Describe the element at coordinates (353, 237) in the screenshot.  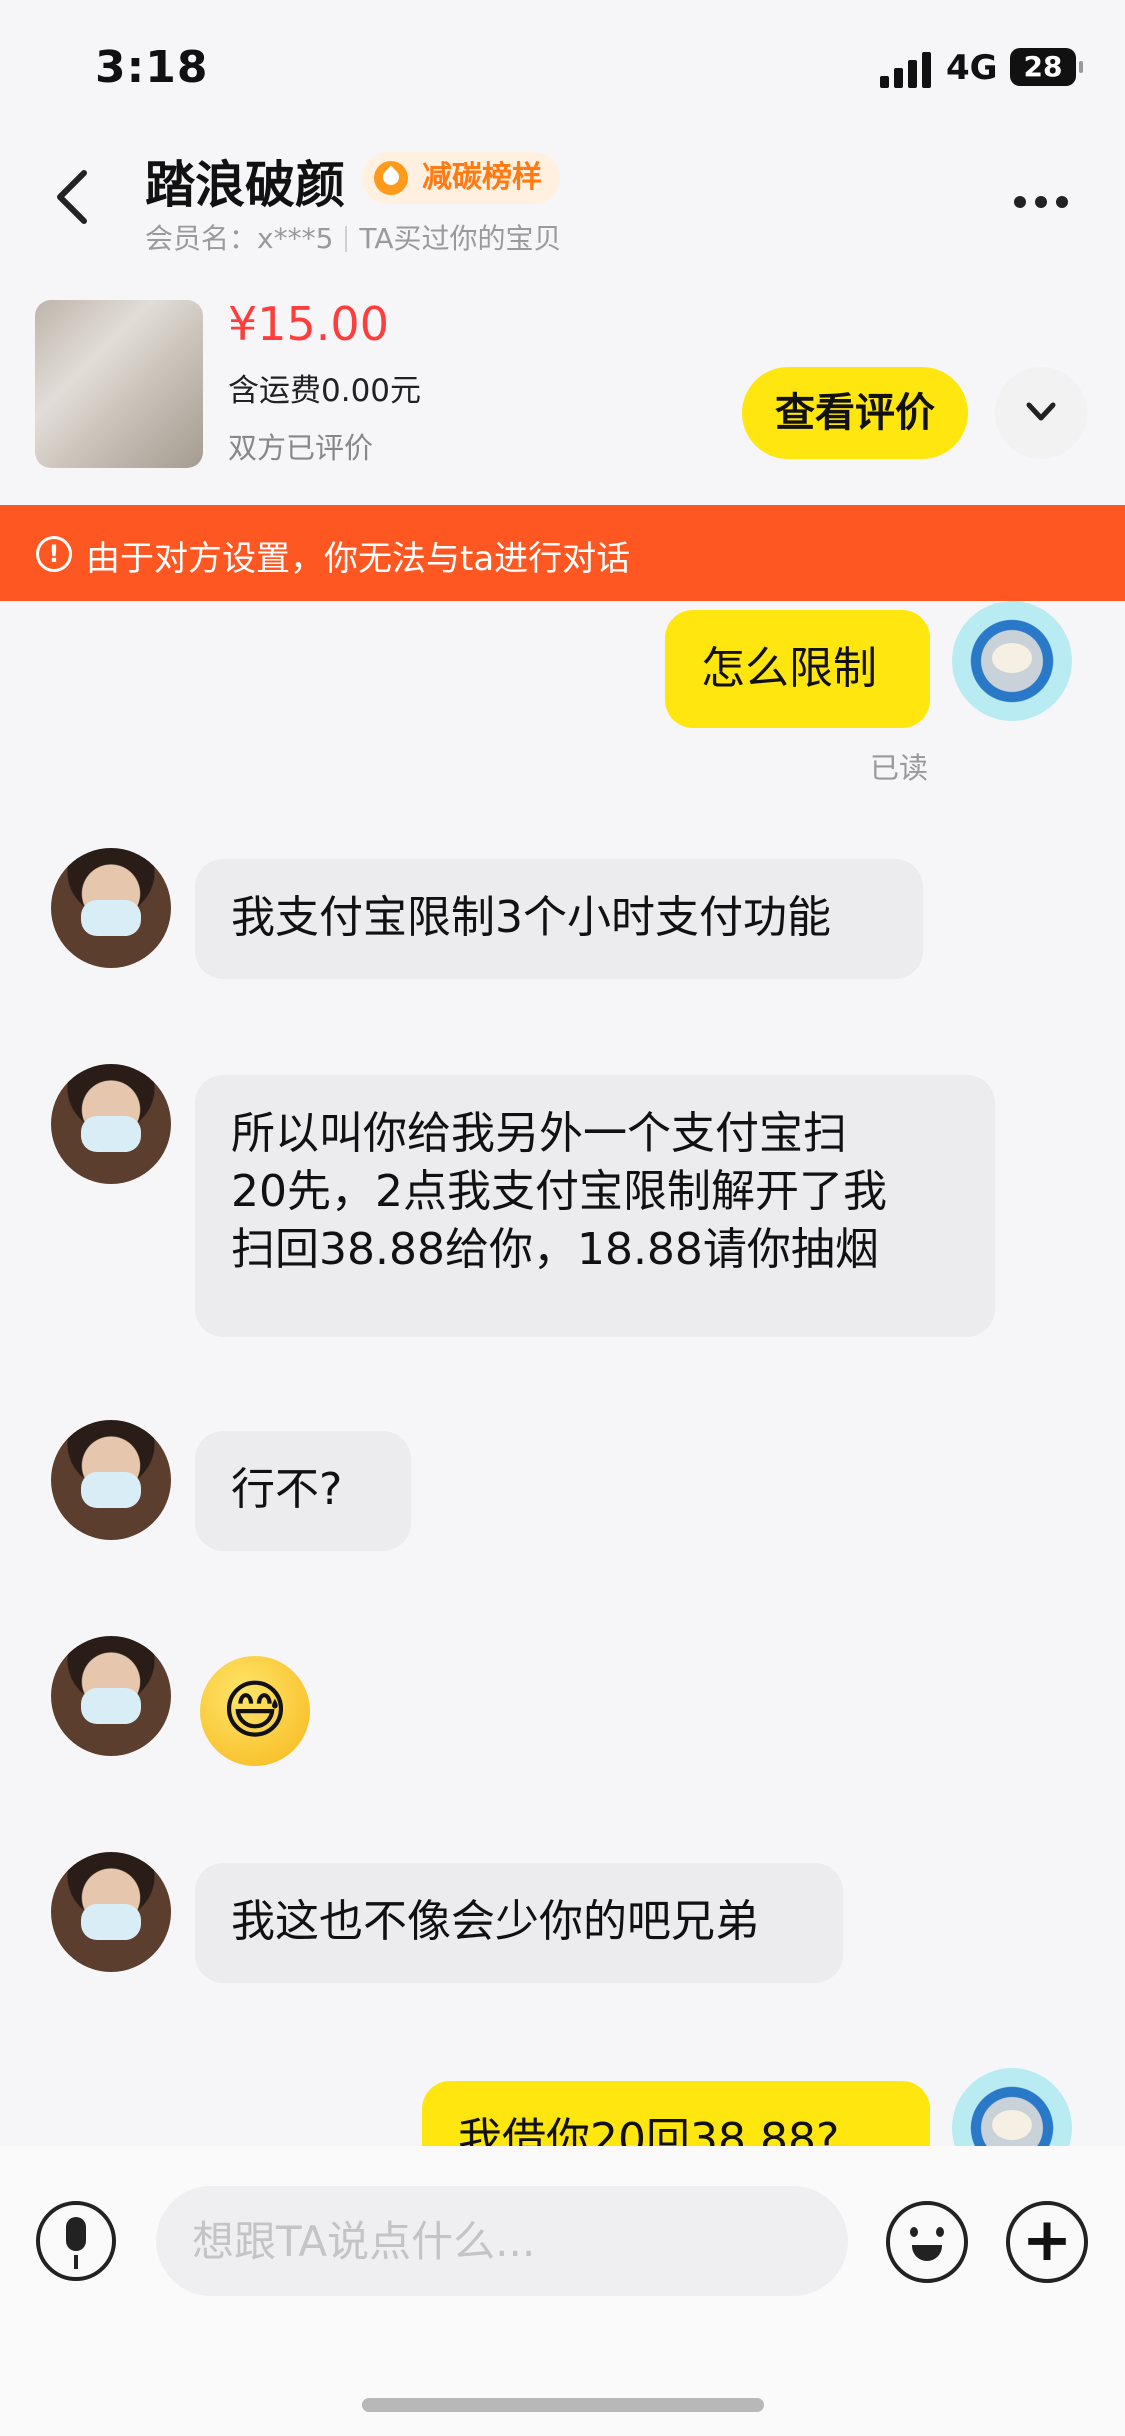
I see `member-info: 会员名：x***5 TA买过你的宝贝` at that location.